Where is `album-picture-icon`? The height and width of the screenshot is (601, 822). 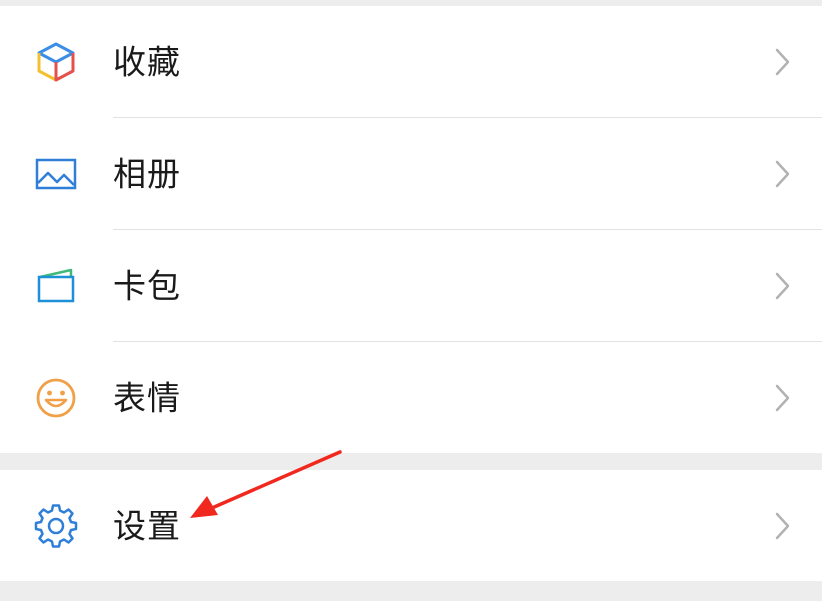
album-picture-icon is located at coordinates (56, 174).